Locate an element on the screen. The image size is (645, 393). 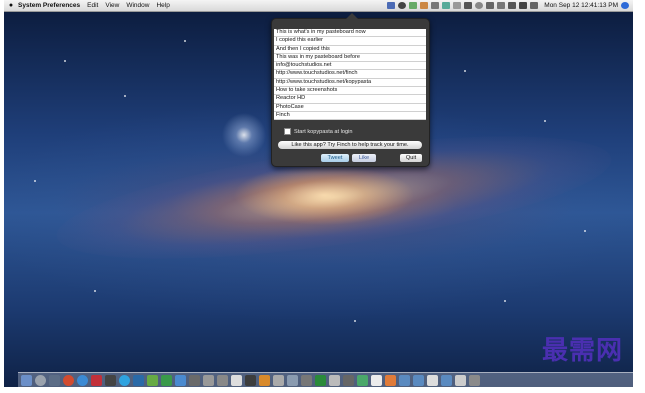
wifi-icon is located at coordinates (512, 5).